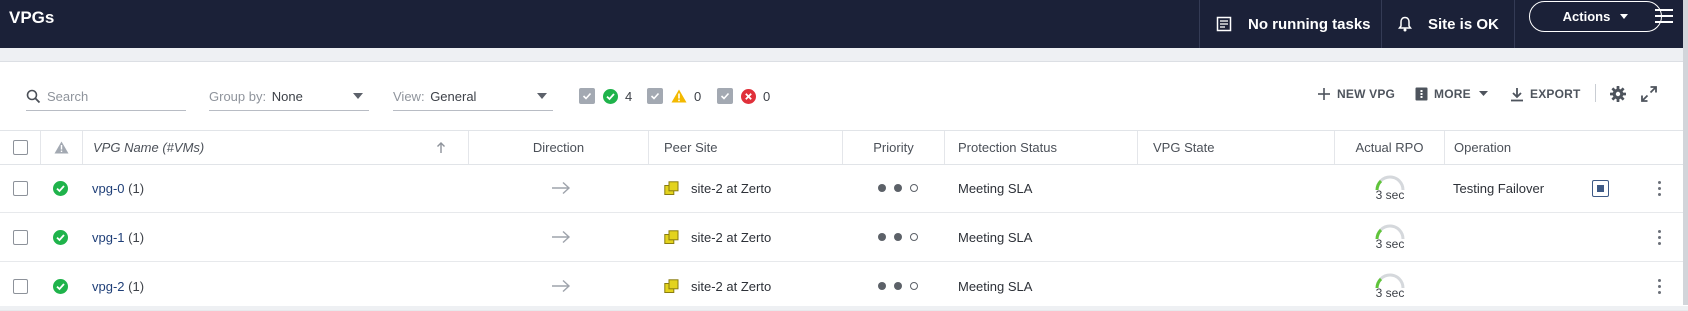  Describe the element at coordinates (671, 187) in the screenshot. I see `site-icon` at that location.